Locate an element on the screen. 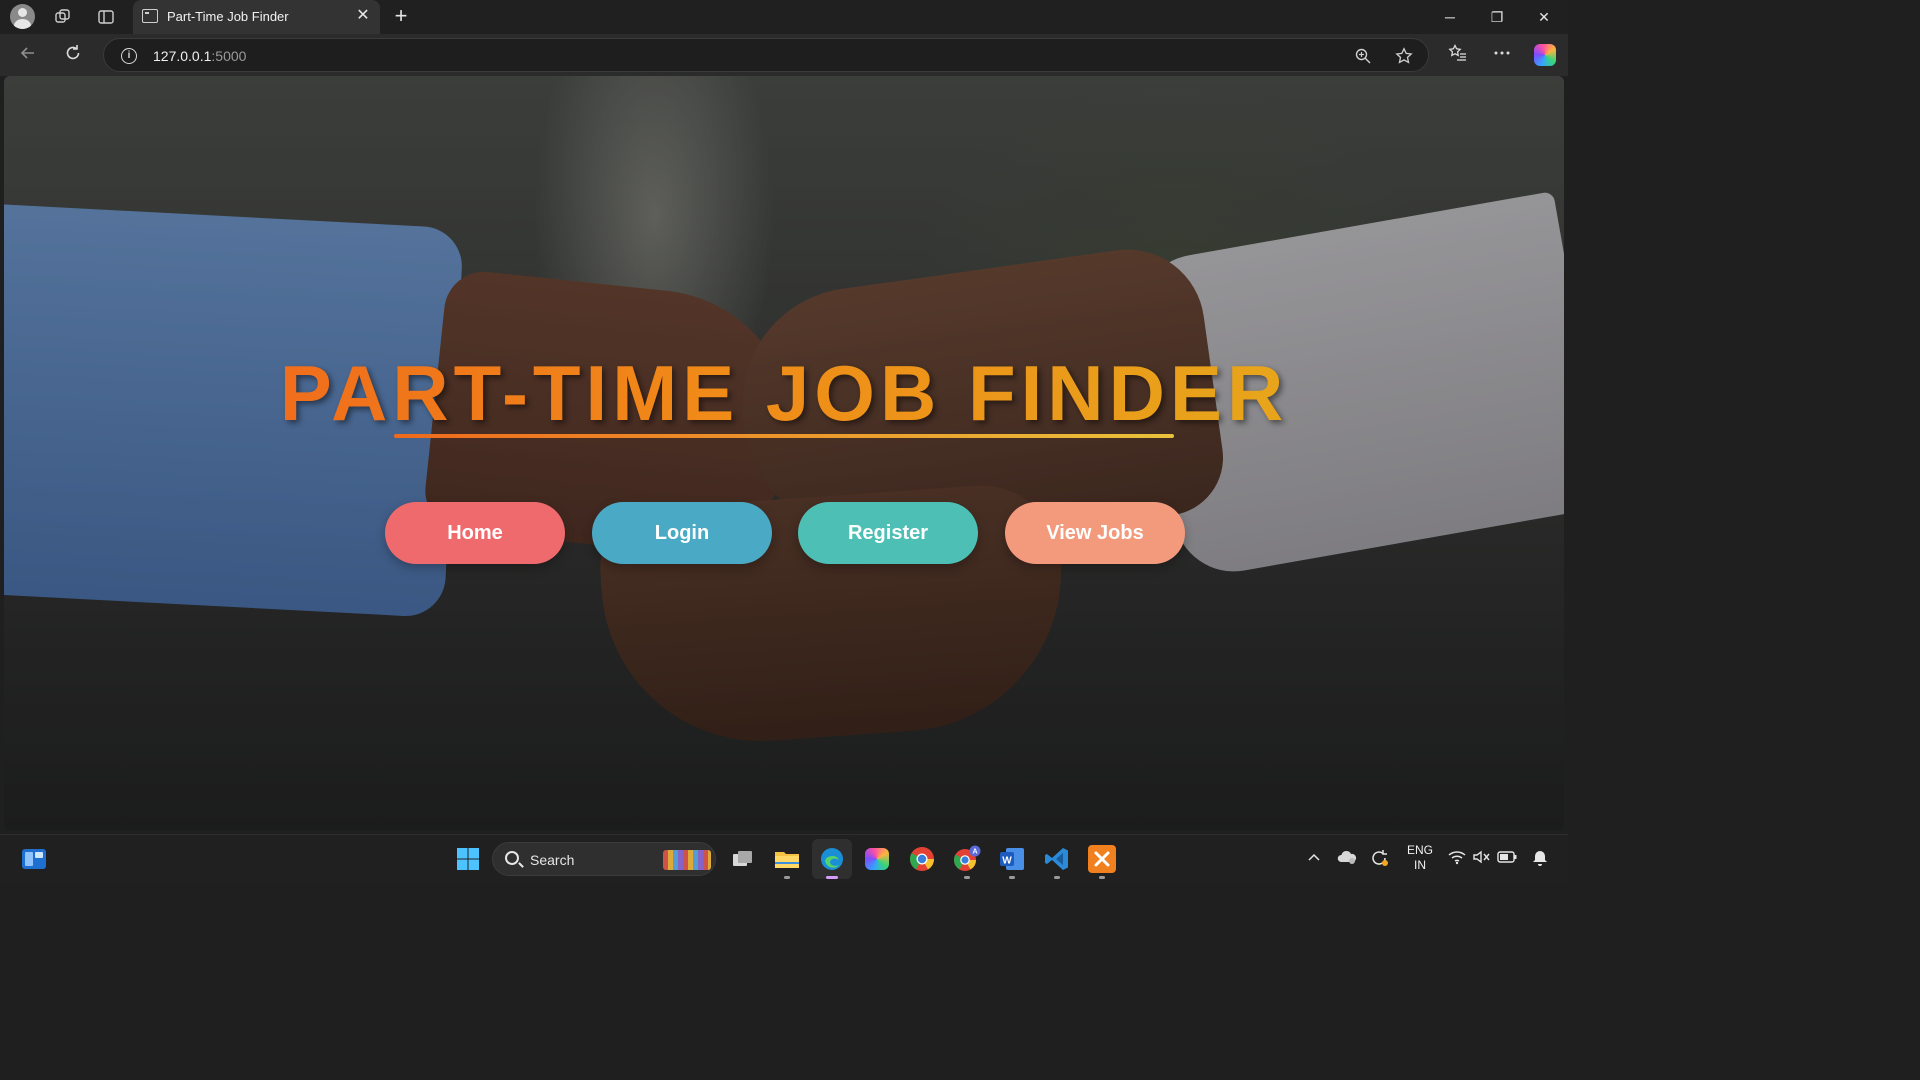 The image size is (1920, 1080). word-icon: W is located at coordinates (1012, 859).